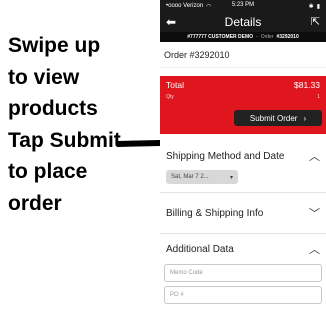 This screenshot has height=310, width=326. Describe the element at coordinates (243, 97) in the screenshot. I see `qty-row: Qty 1` at that location.